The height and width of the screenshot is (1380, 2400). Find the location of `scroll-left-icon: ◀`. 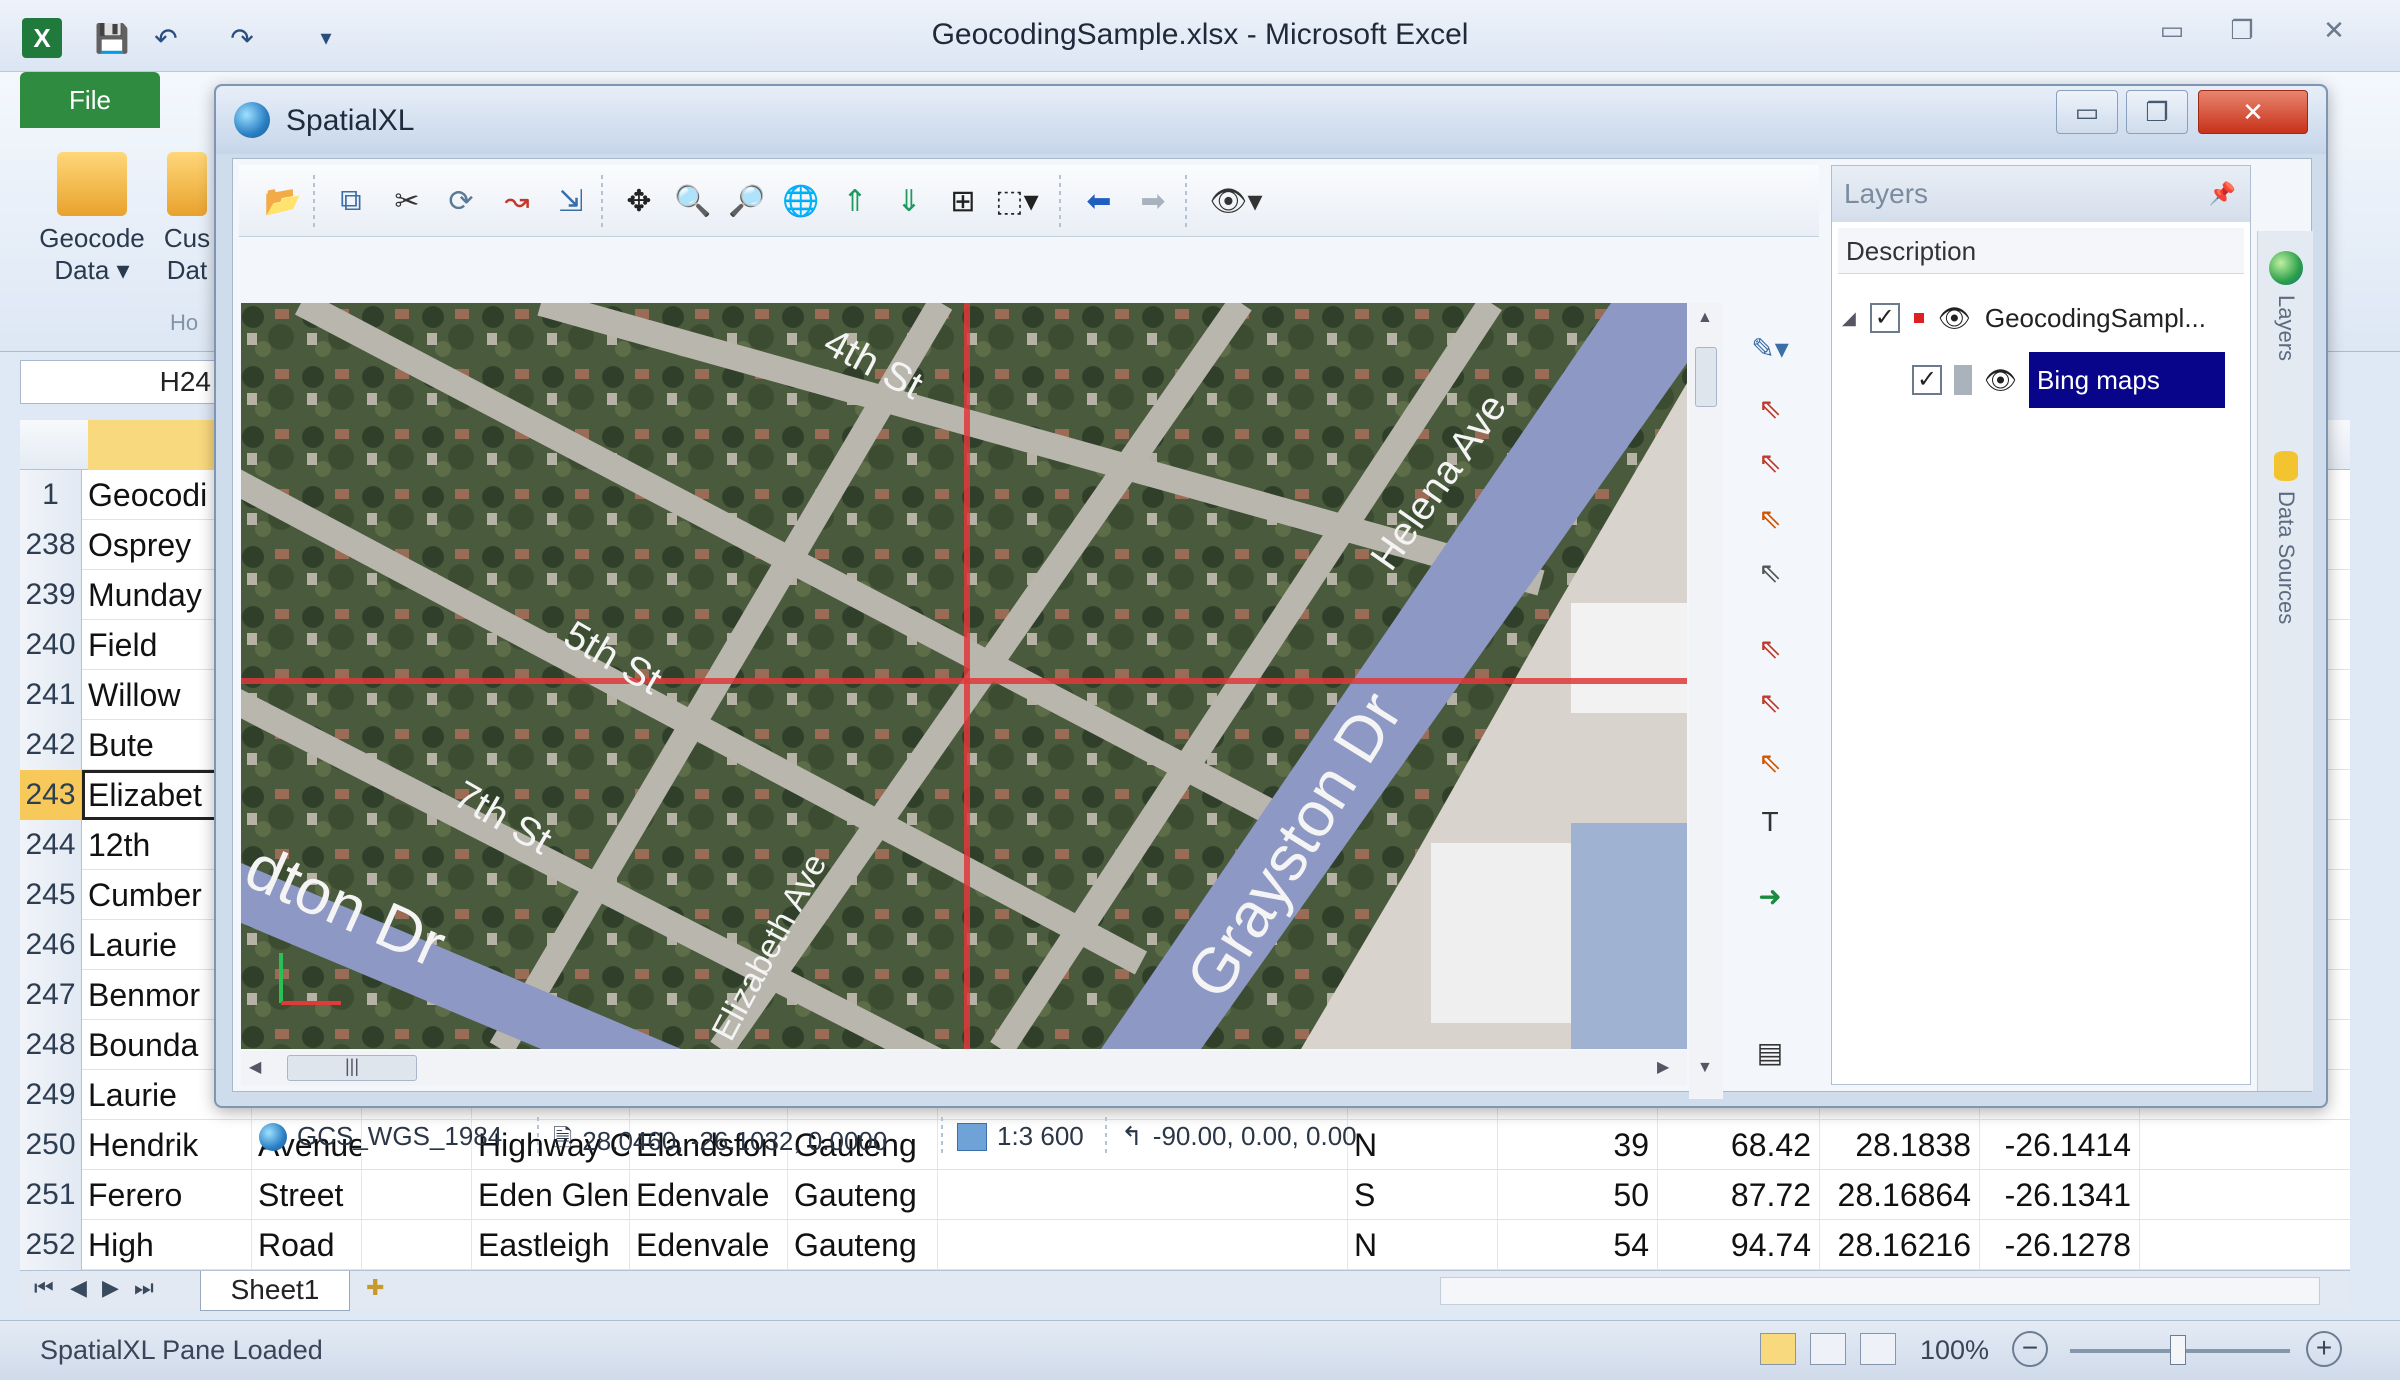

scroll-left-icon: ◀ is located at coordinates (255, 1067).